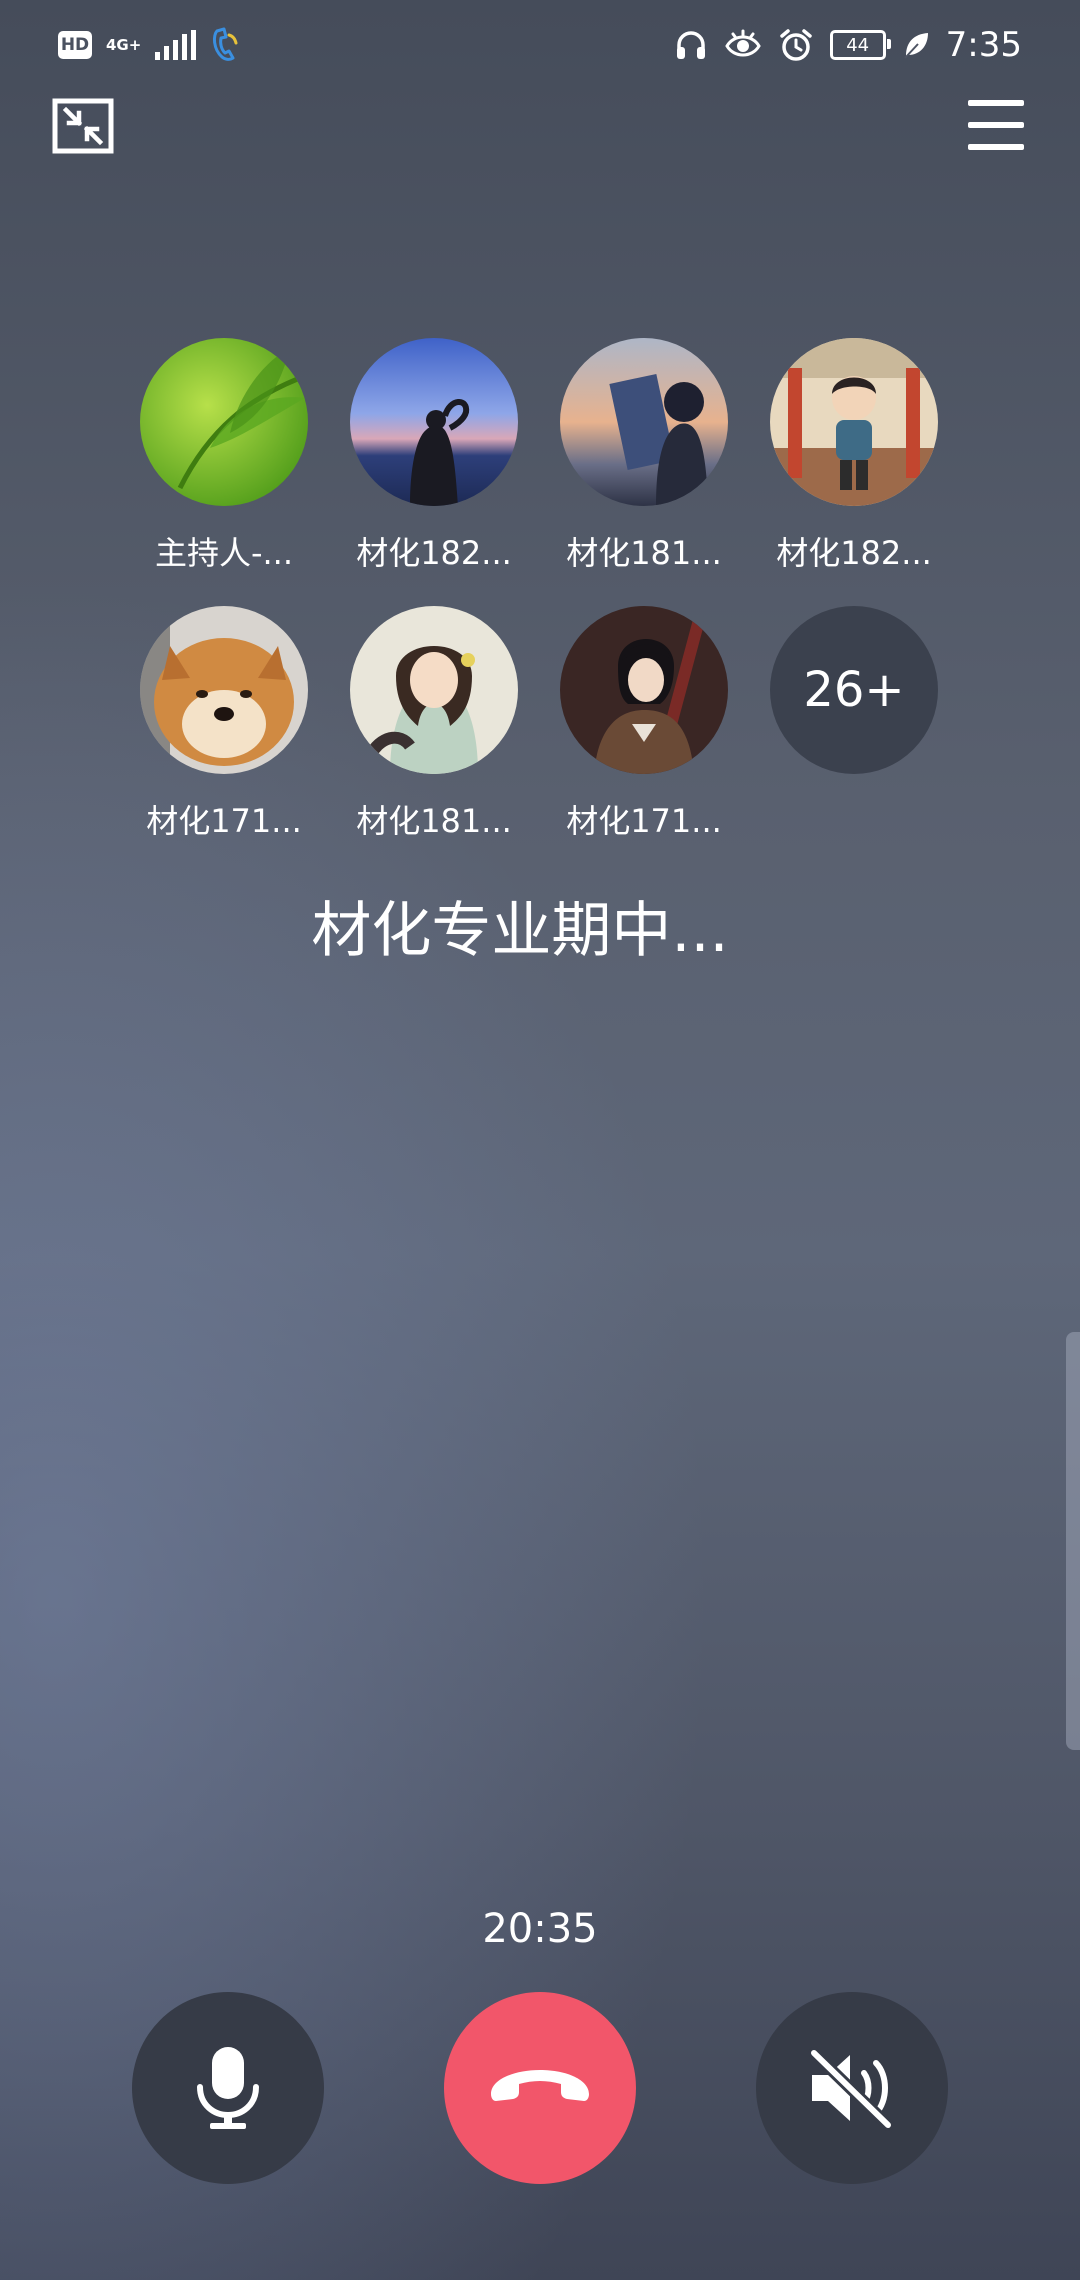 The width and height of the screenshot is (1080, 2280). Describe the element at coordinates (124, 44) in the screenshot. I see `network-label: 4G+` at that location.